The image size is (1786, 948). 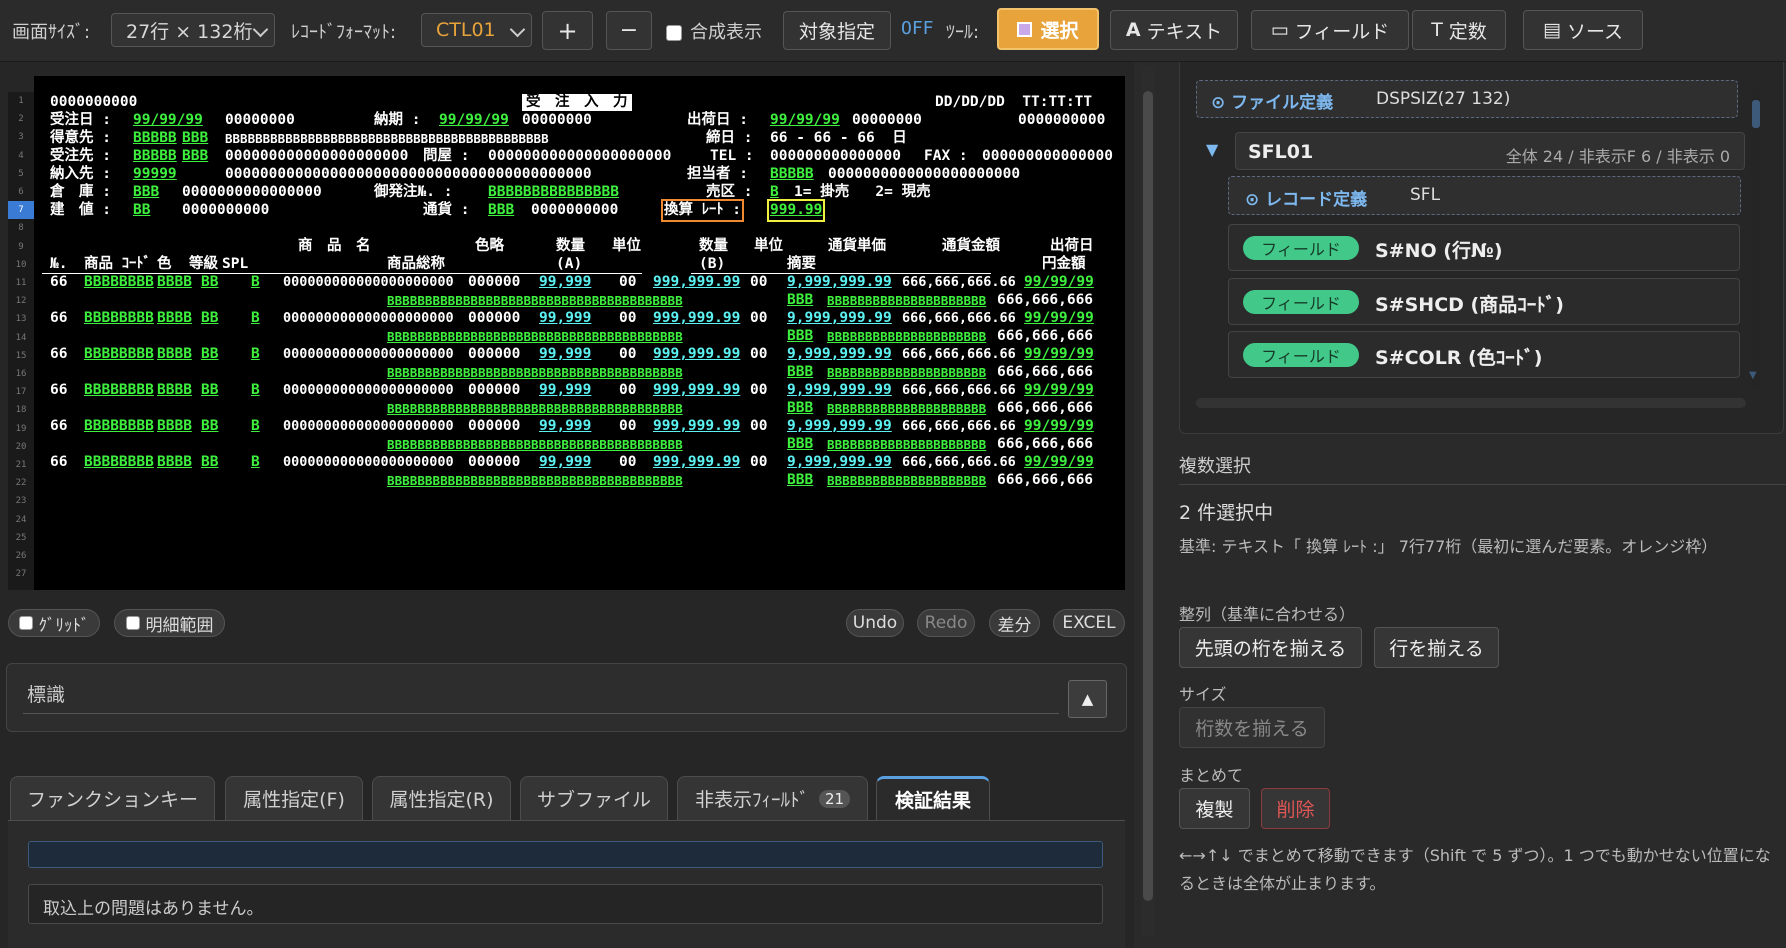 What do you see at coordinates (413, 192) in the screenshot?
I see `screen-text: 御発注№. :` at bounding box center [413, 192].